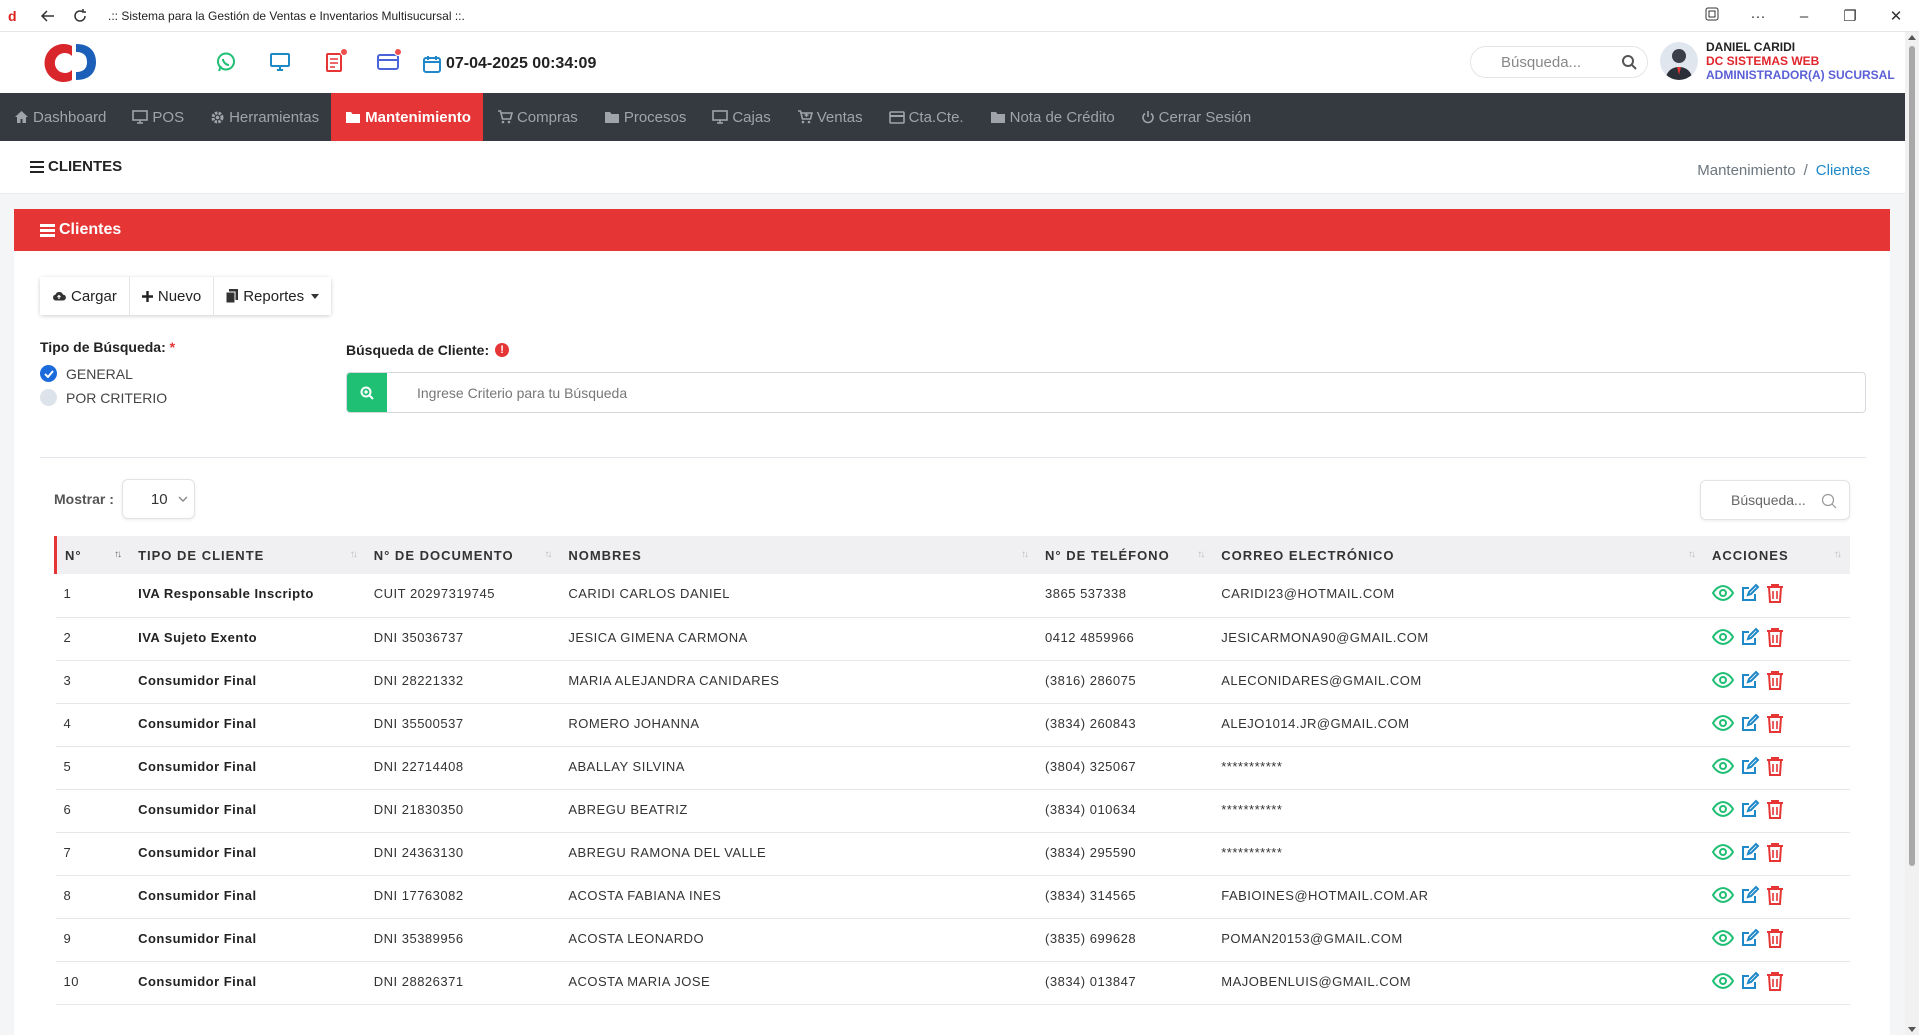 Image resolution: width=1919 pixels, height=1035 pixels. I want to click on minimize-icon: –, so click(1804, 16).